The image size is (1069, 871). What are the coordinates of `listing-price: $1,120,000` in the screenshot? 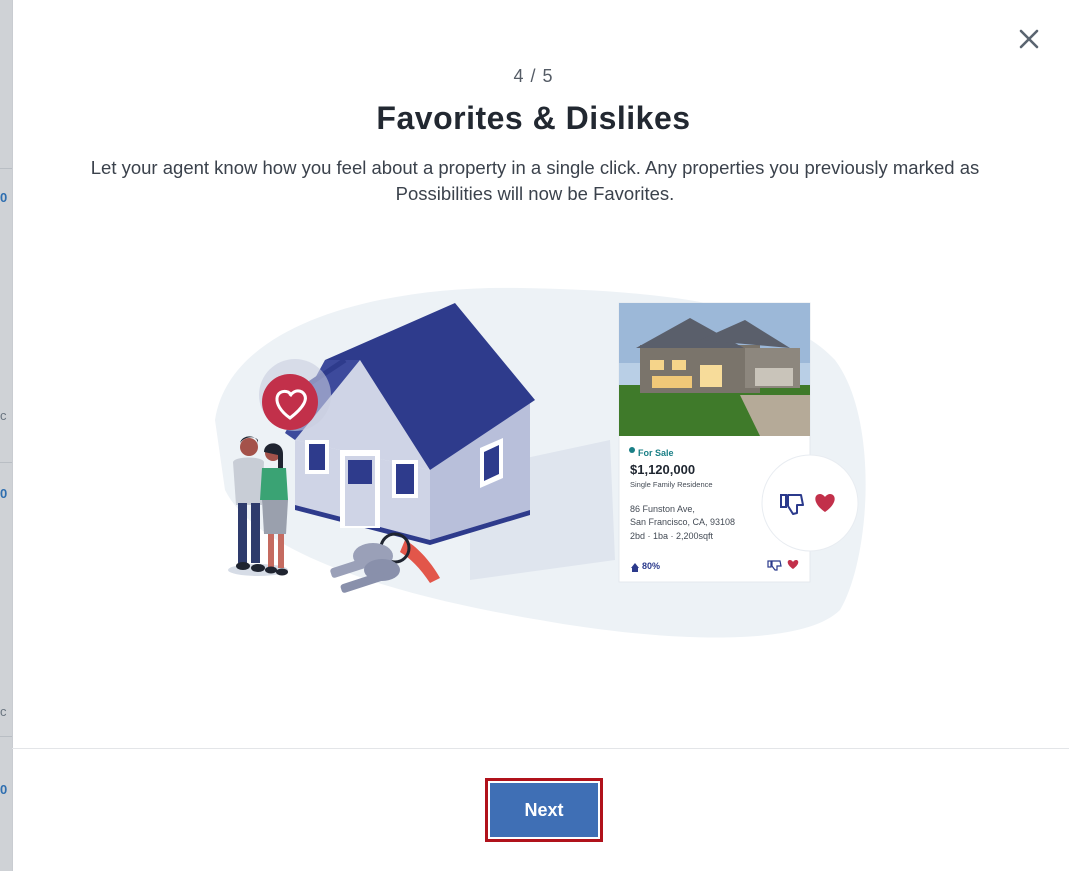 It's located at (663, 469).